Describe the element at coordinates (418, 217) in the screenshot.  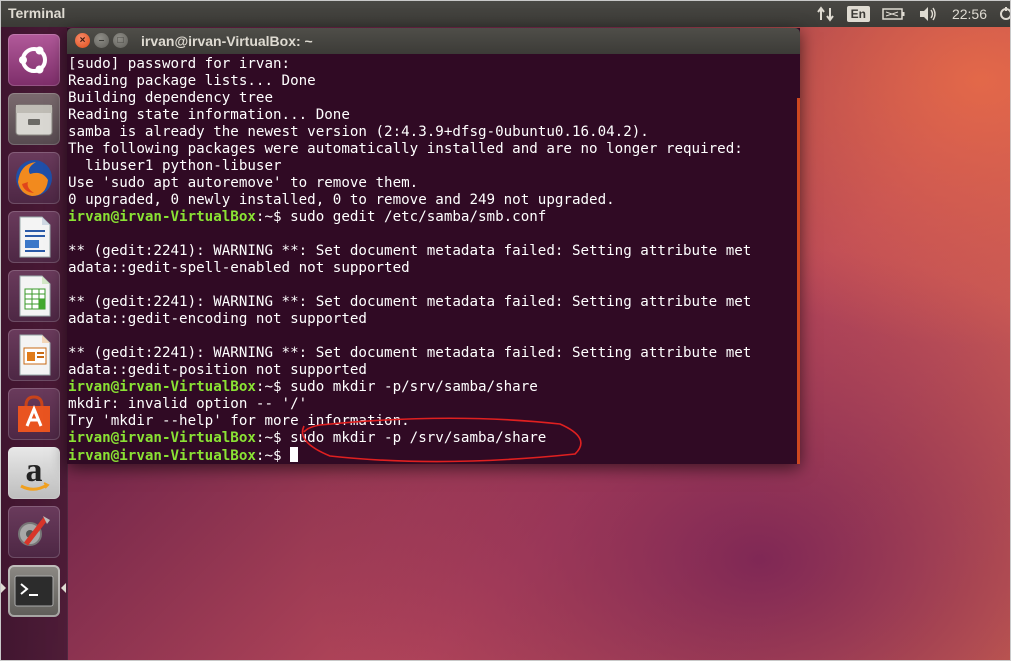
I see `command-text: sudo gedit /etc/samba/smb.conf` at that location.